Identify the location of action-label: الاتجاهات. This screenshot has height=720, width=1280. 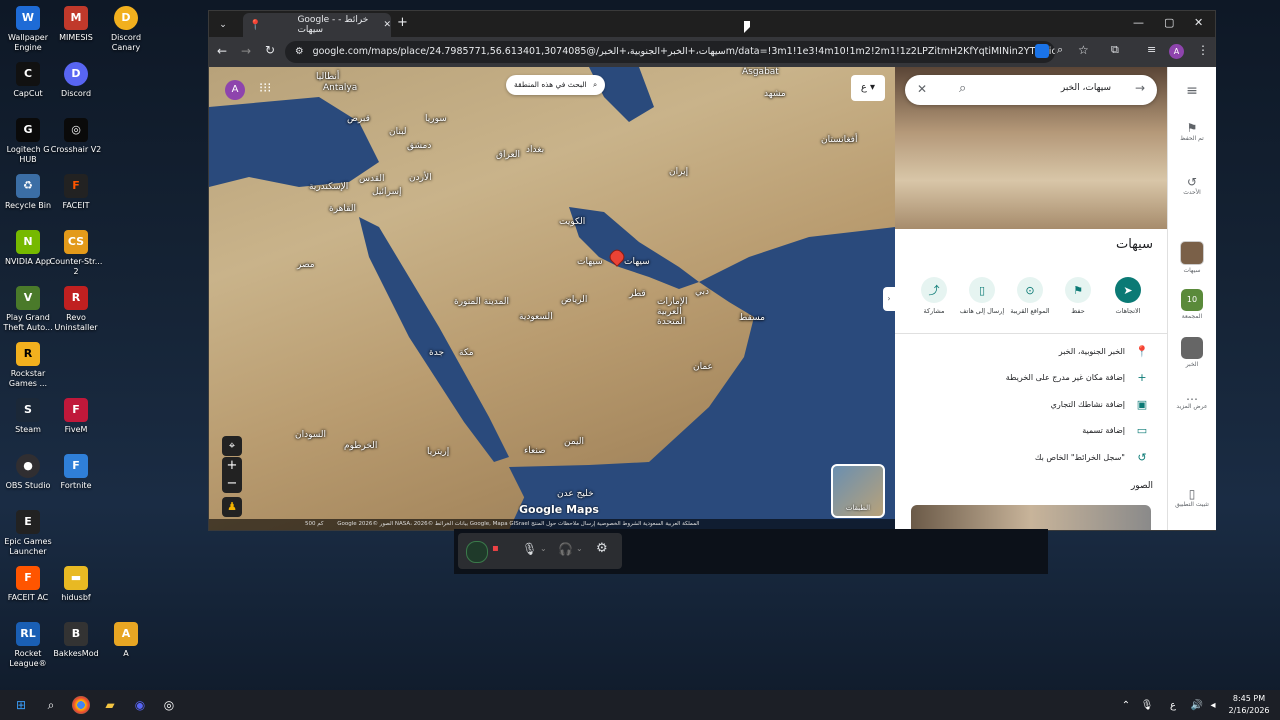
(1128, 311).